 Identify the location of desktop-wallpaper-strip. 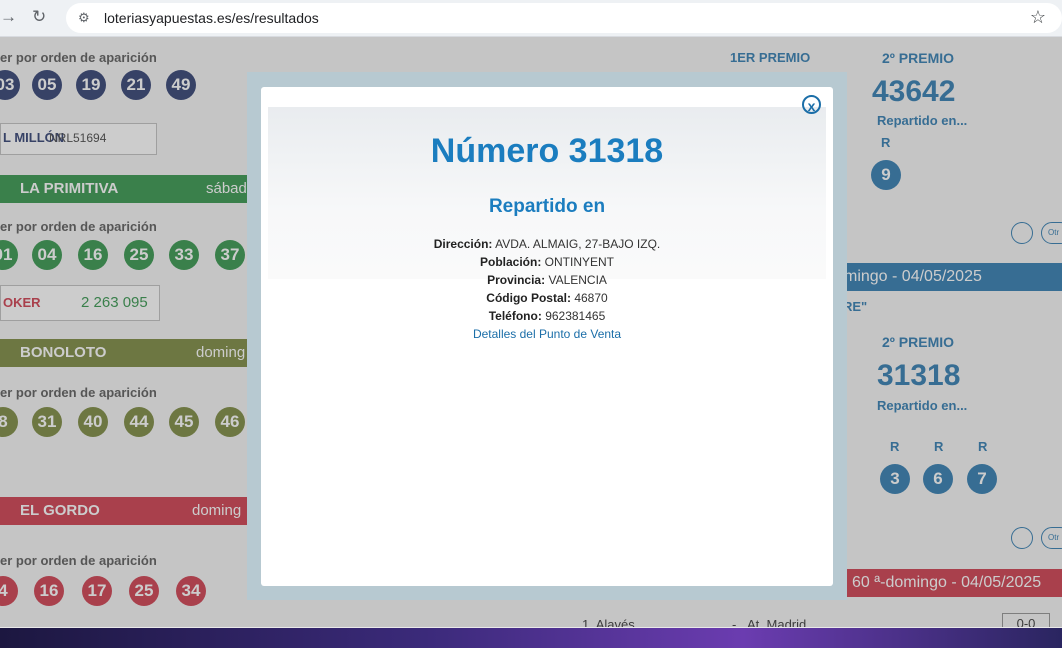
(531, 638).